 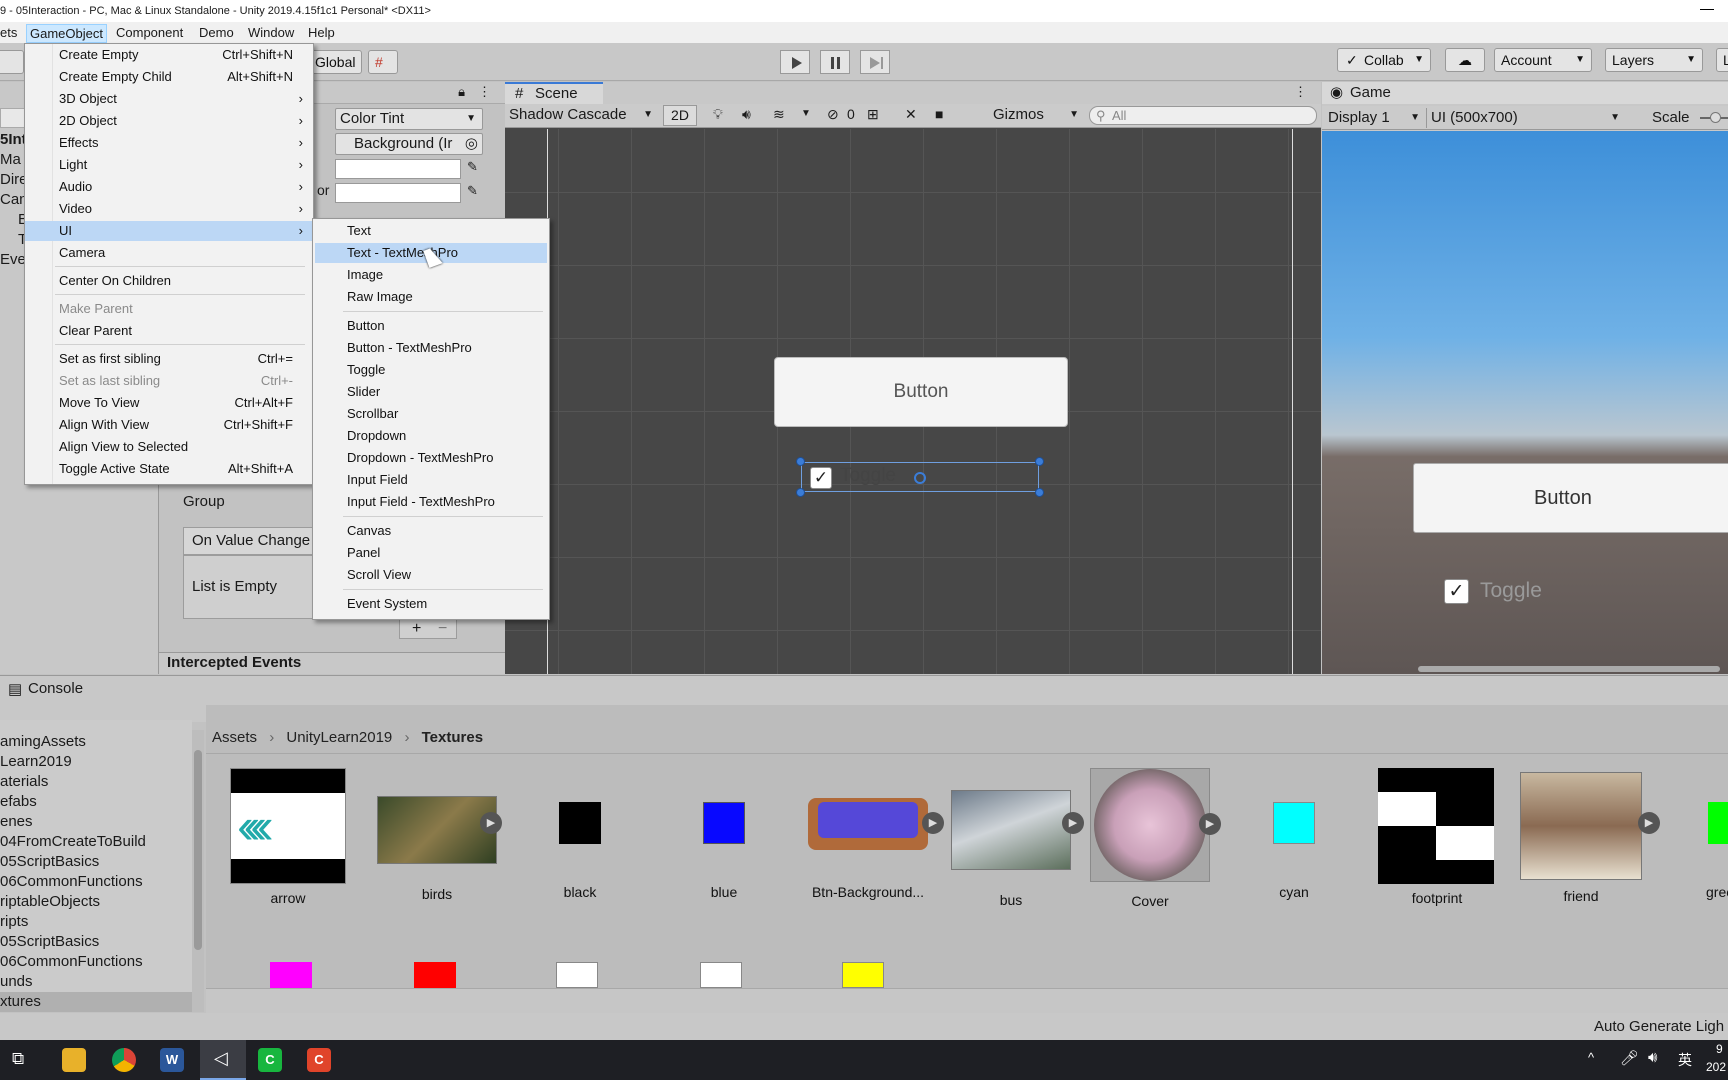 I want to click on asset-blue: blue, so click(x=724, y=834).